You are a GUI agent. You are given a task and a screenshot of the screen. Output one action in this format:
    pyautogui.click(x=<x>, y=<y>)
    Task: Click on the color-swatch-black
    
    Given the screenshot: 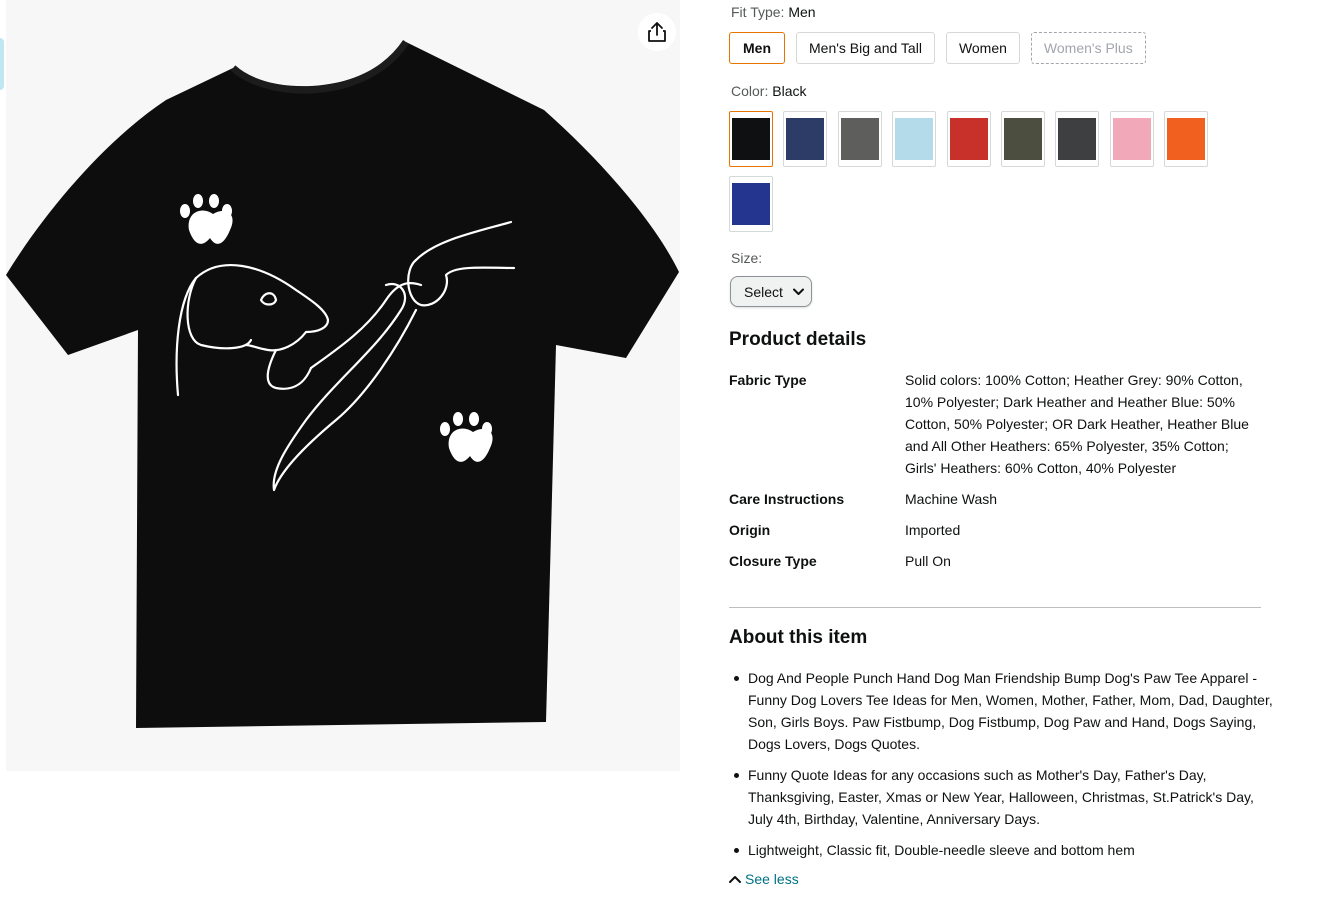 What is the action you would take?
    pyautogui.click(x=751, y=139)
    